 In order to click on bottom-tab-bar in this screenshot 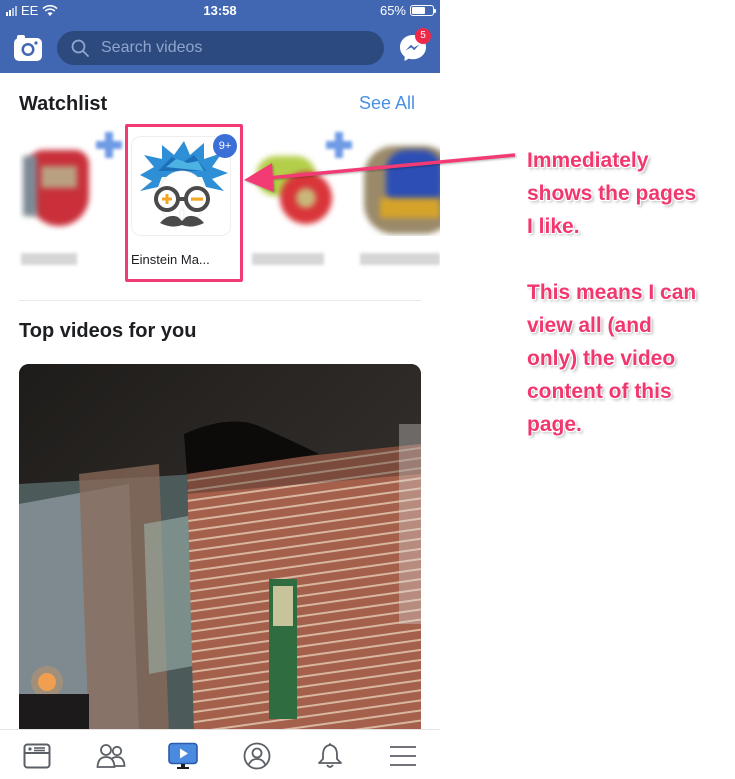, I will do `click(220, 754)`.